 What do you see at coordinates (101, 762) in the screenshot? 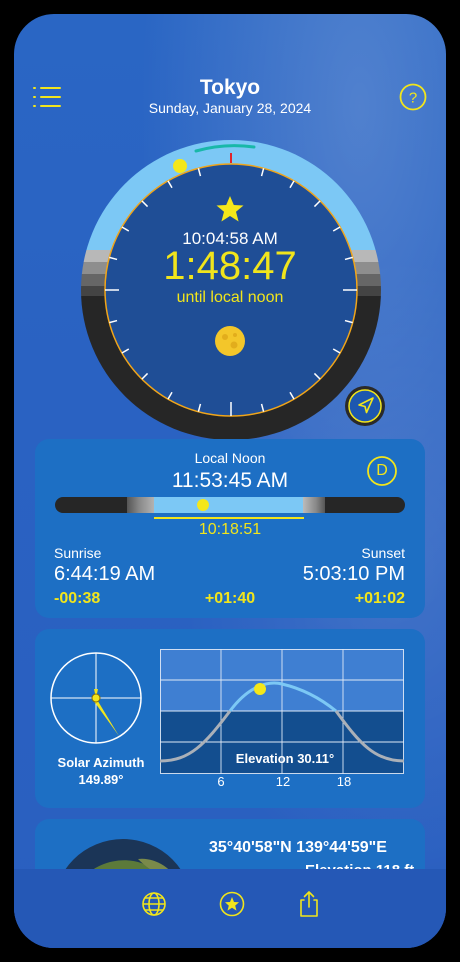
I see `azimuth-label: Solar Azimuth` at bounding box center [101, 762].